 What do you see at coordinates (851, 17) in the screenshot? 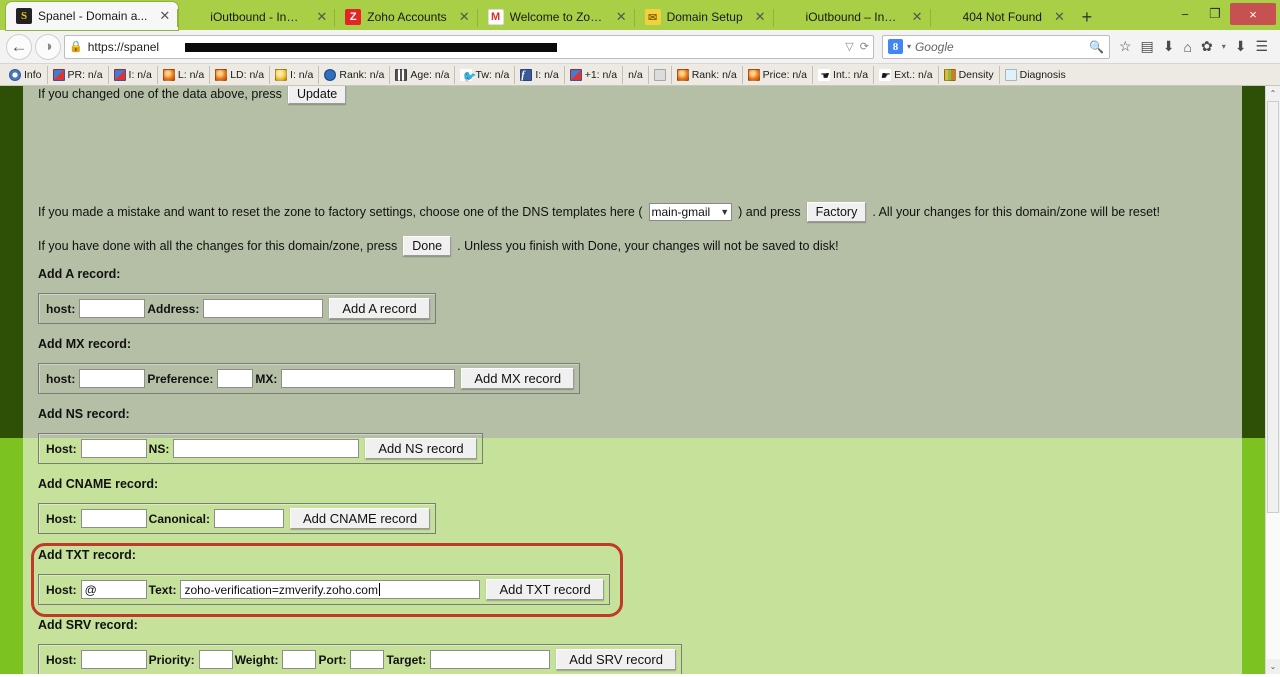
I see `tab-ioutbound-2: iOutbound – Indonesia... ✕` at bounding box center [851, 17].